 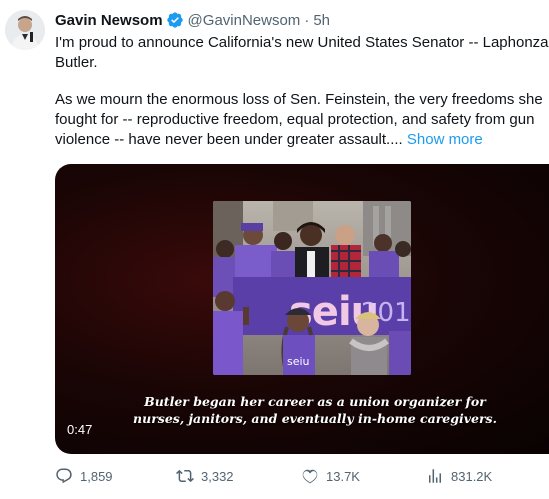 What do you see at coordinates (298, 361) in the screenshot?
I see `svg-text: seiu` at bounding box center [298, 361].